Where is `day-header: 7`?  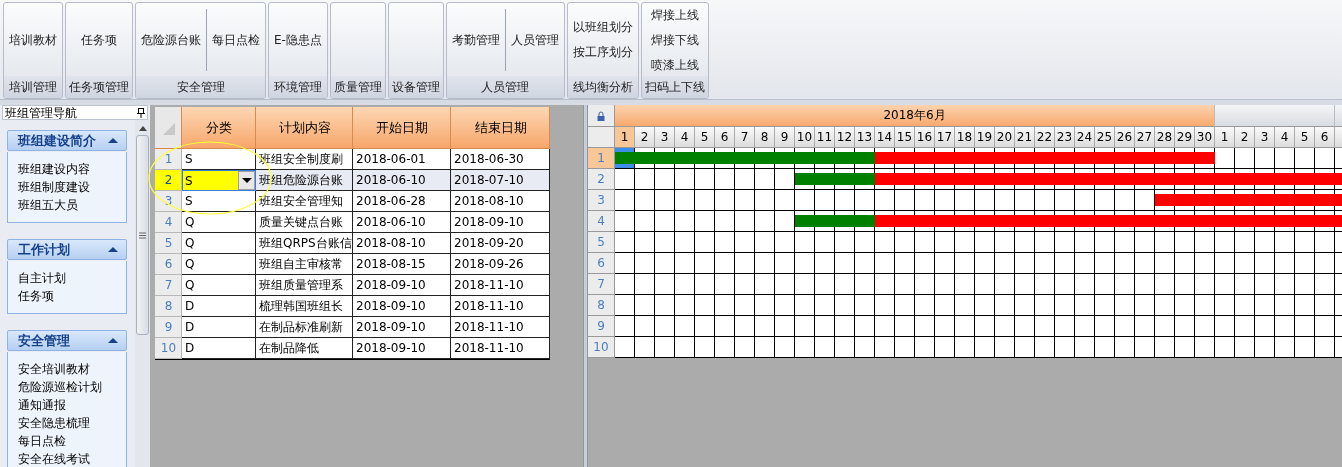
day-header: 7 is located at coordinates (745, 137).